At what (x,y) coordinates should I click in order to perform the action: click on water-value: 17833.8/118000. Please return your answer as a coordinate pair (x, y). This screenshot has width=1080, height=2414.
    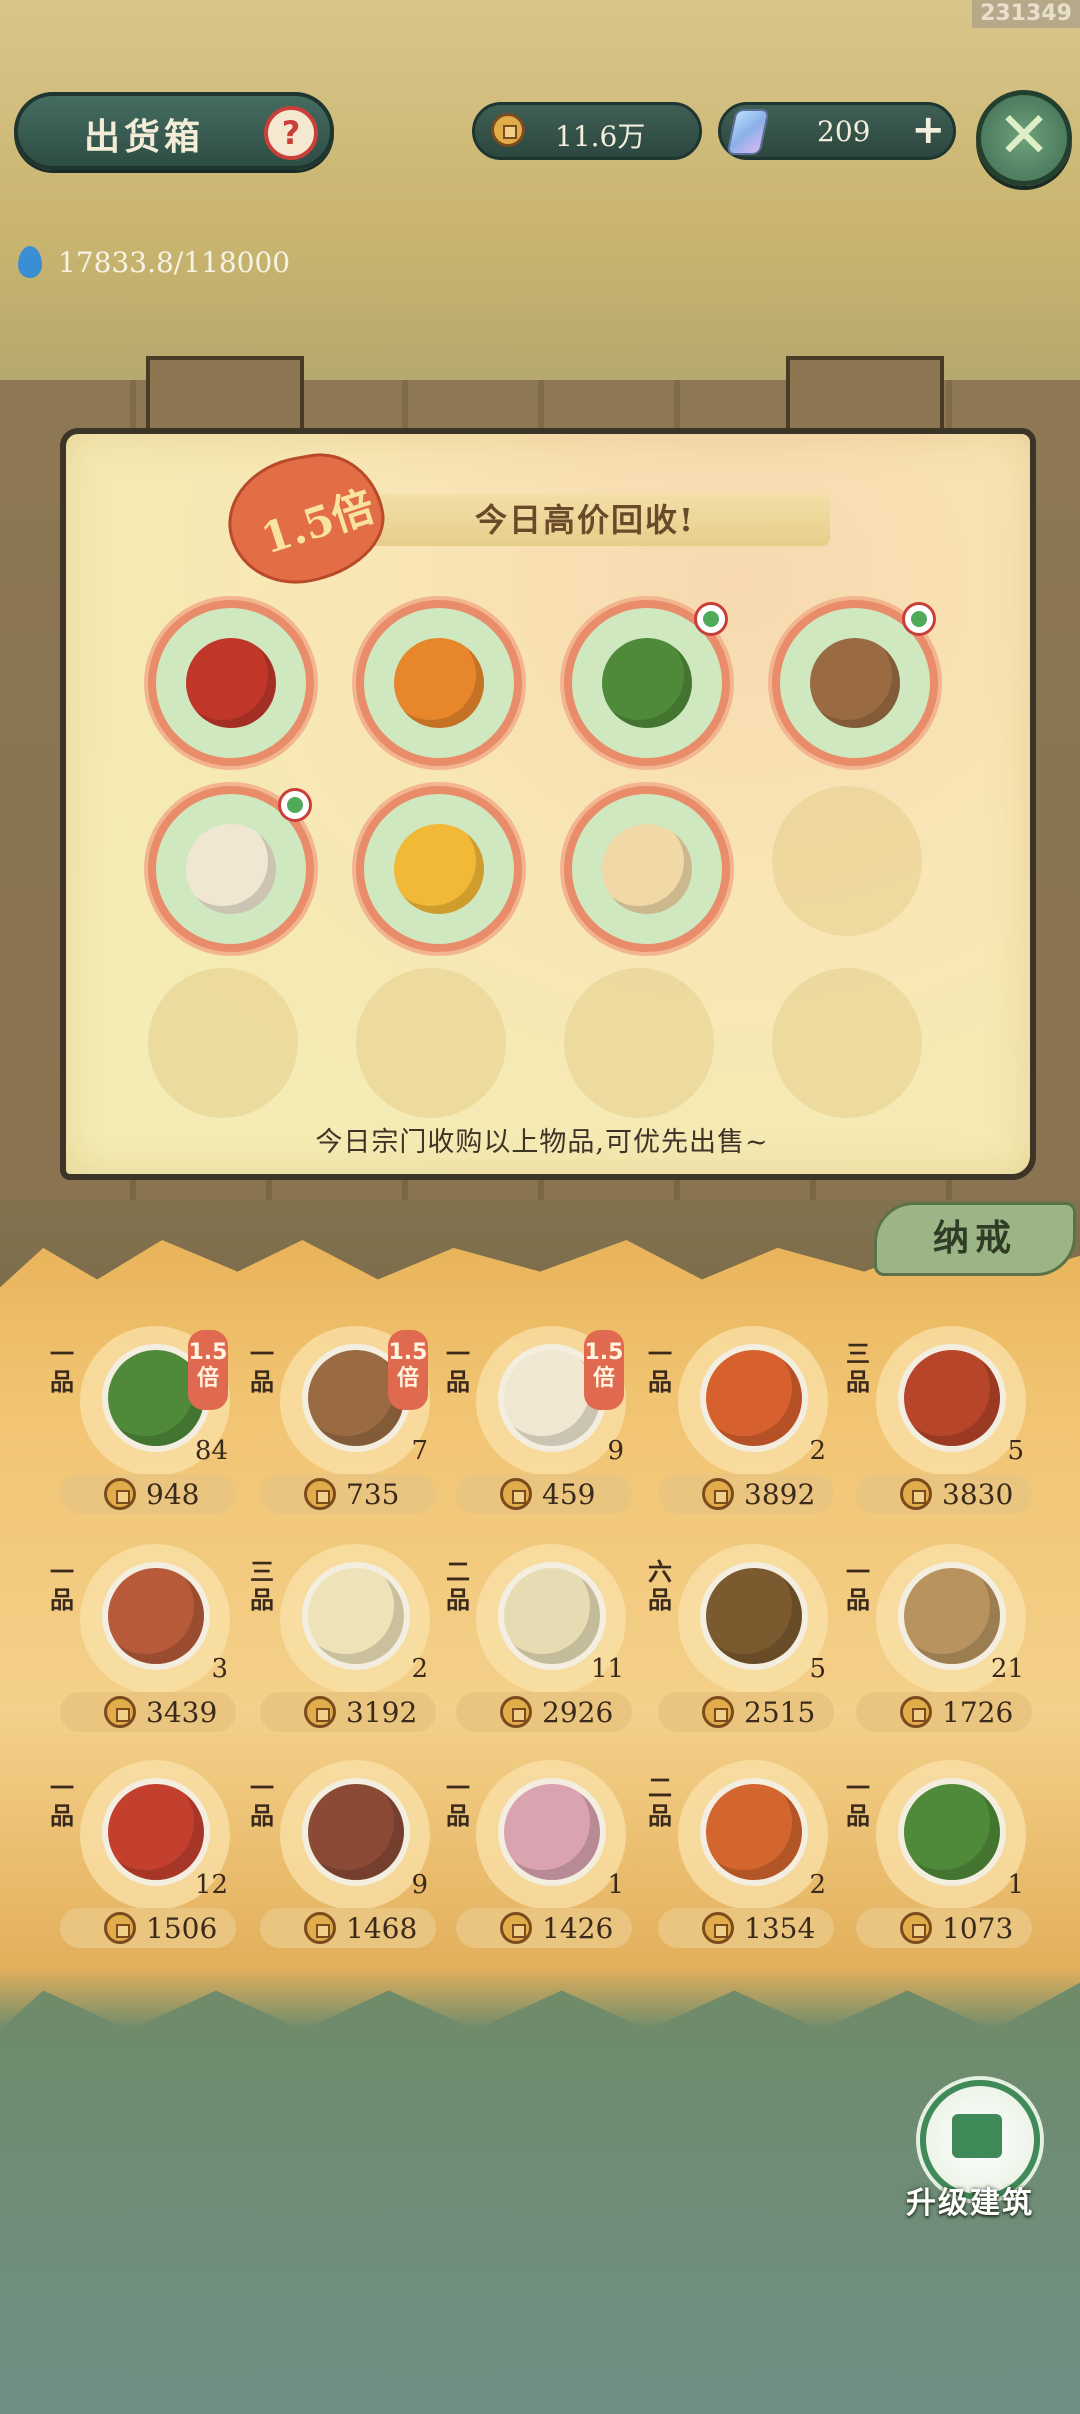
    Looking at the image, I should click on (174, 262).